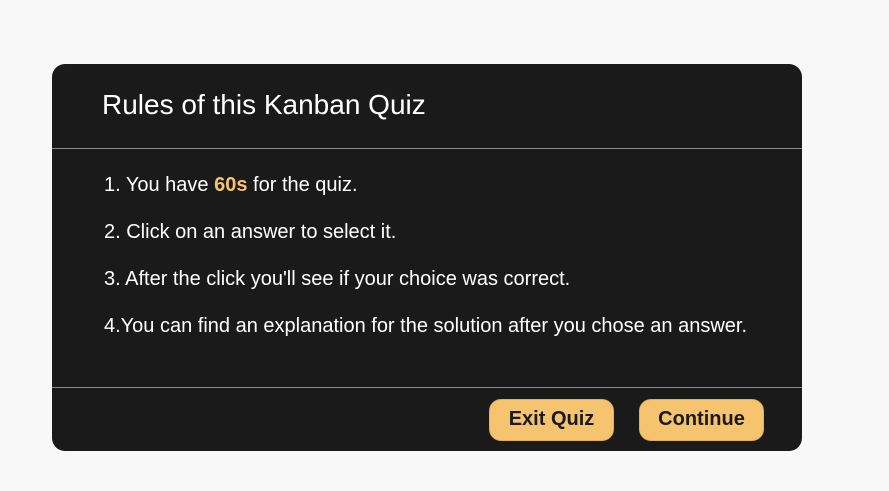 The width and height of the screenshot is (889, 491). Describe the element at coordinates (427, 419) in the screenshot. I see `dialog-footer: Exit Quiz Continue` at that location.